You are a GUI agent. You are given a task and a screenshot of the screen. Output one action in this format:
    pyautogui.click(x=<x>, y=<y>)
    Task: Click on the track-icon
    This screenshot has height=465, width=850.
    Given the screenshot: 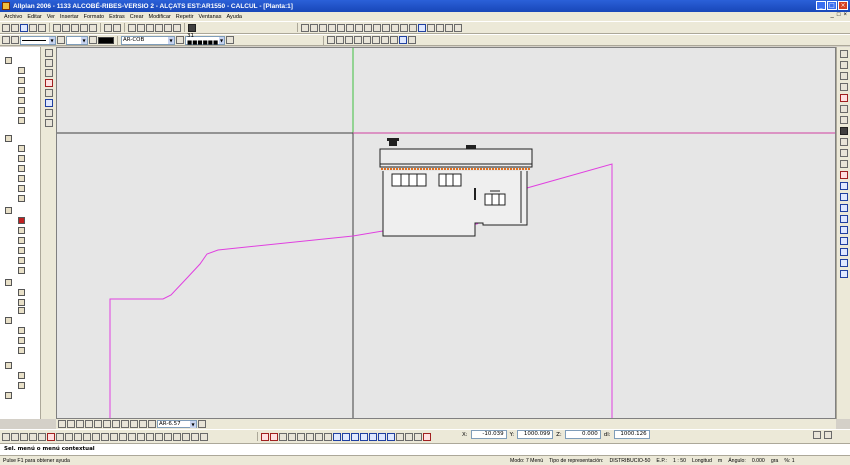 What is the action you would take?
    pyautogui.click(x=843, y=65)
    